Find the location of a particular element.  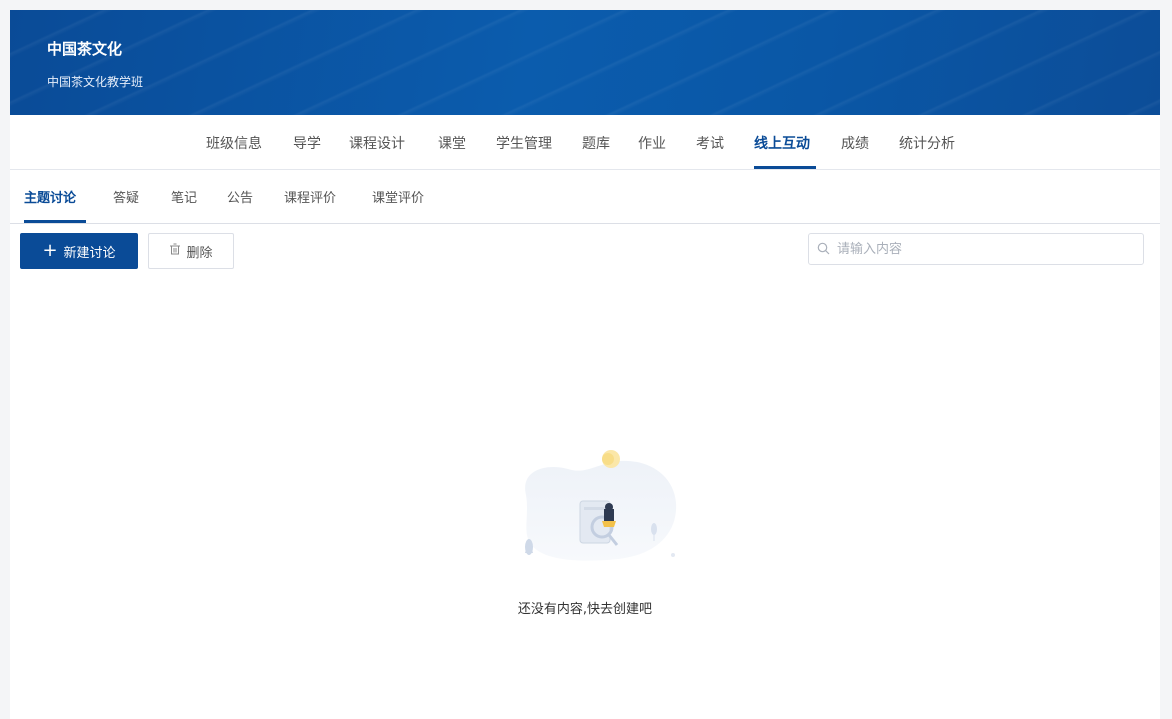

nav-item-grades: 成绩 is located at coordinates (855, 143).